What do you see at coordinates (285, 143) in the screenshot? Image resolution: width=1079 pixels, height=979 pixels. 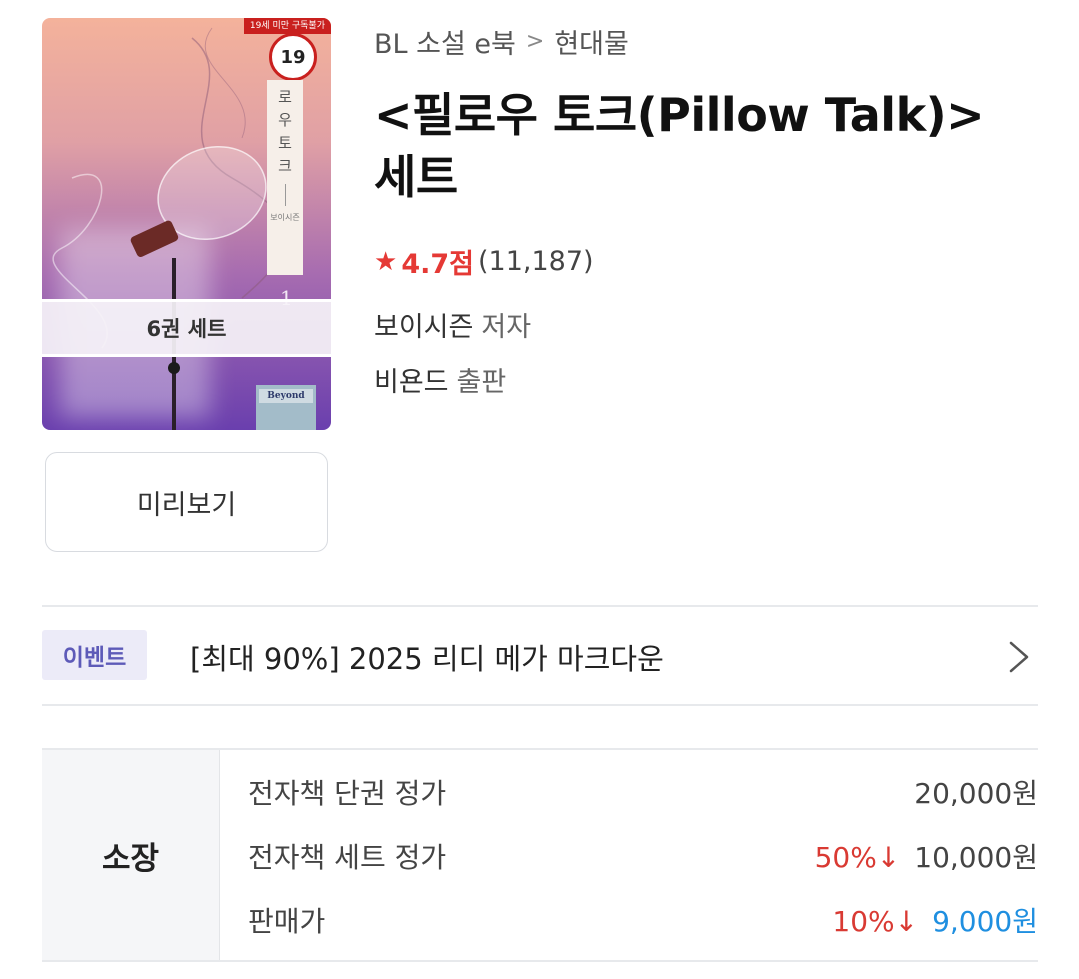 I see `cover-title-char: 토` at bounding box center [285, 143].